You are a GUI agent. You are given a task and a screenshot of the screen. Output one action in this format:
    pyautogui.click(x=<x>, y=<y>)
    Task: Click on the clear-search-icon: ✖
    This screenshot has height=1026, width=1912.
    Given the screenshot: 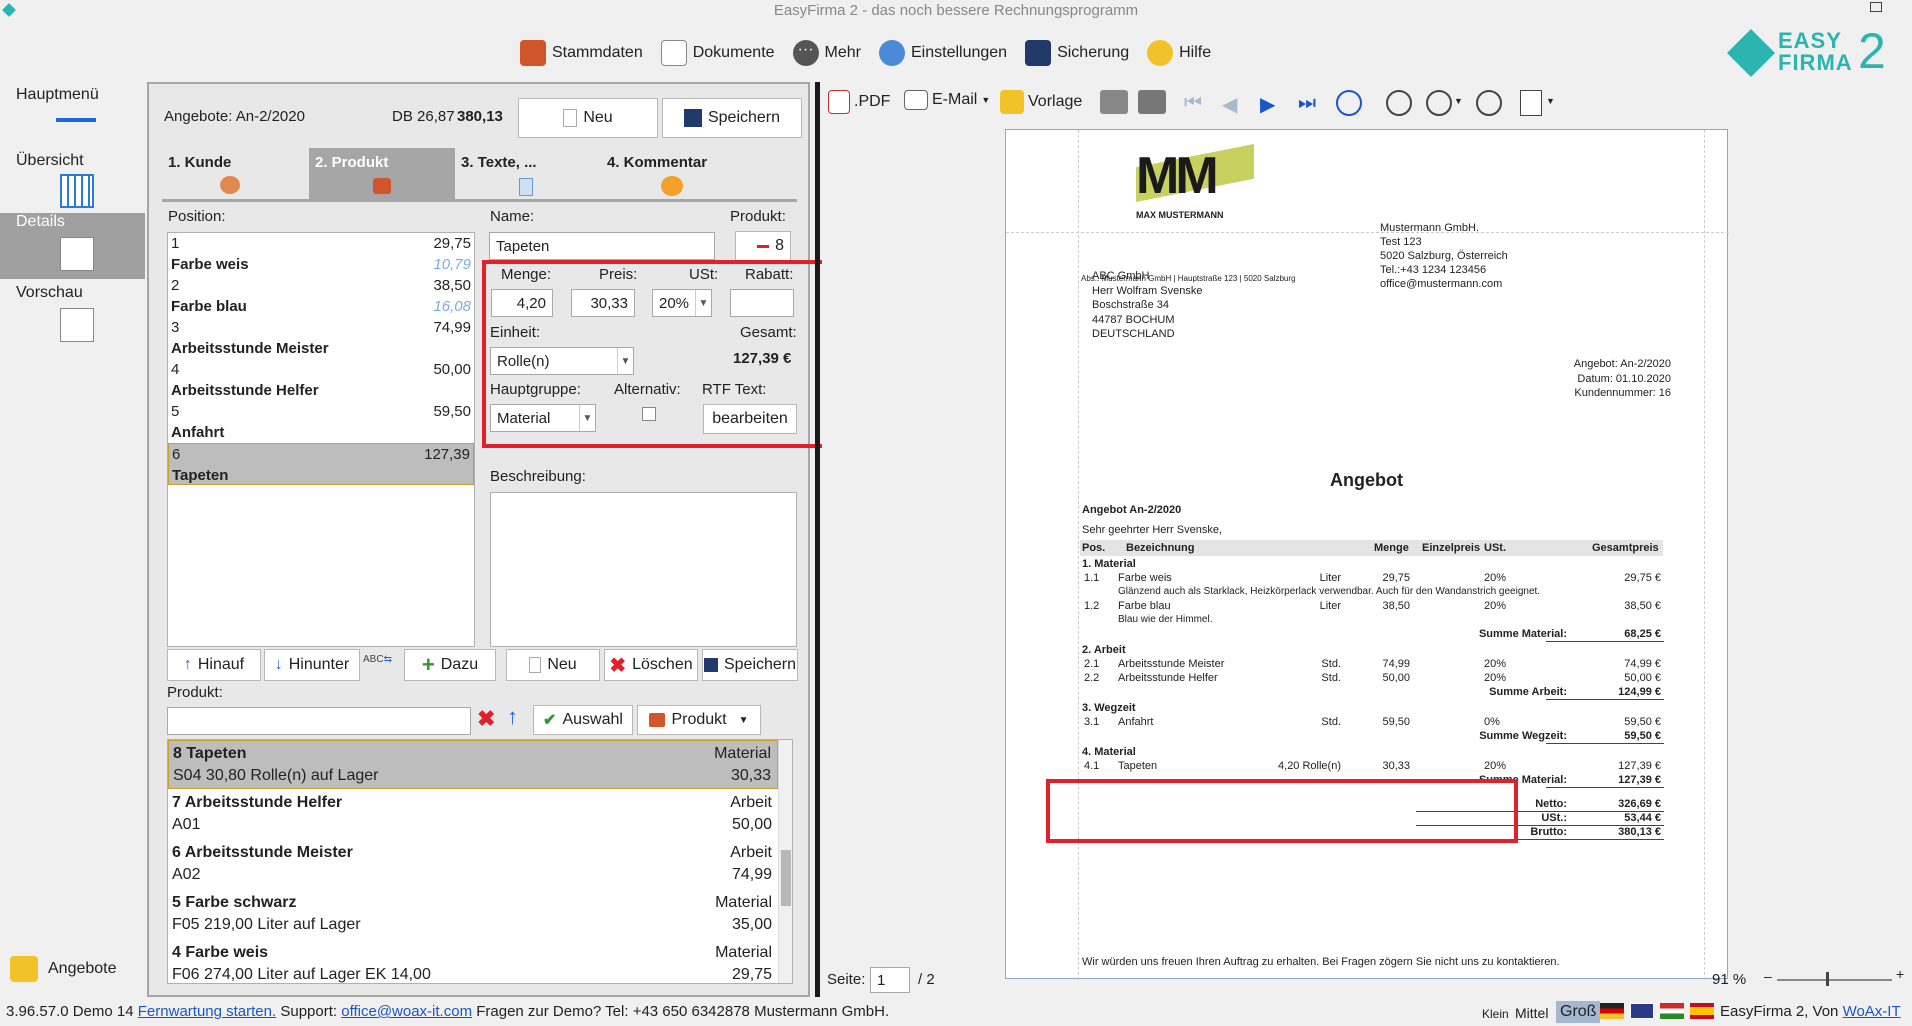 What is the action you would take?
    pyautogui.click(x=486, y=719)
    